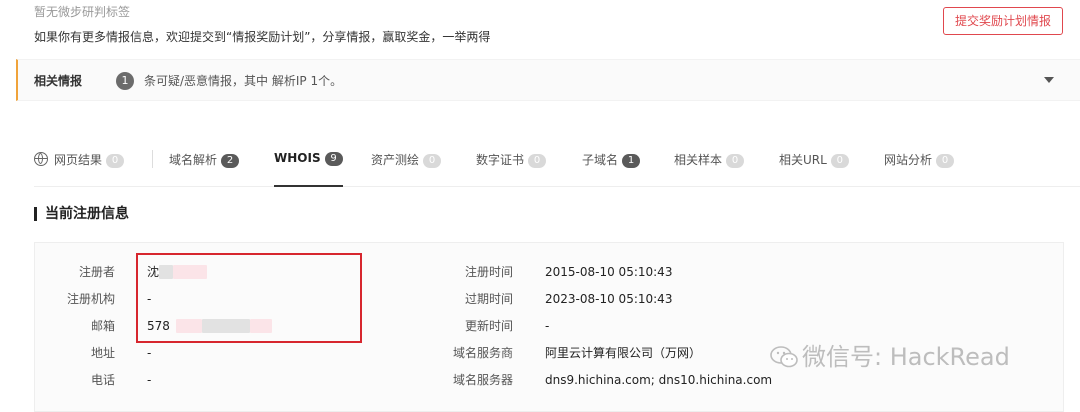 Image resolution: width=1080 pixels, height=412 pixels. Describe the element at coordinates (230, 161) in the screenshot. I see `tab-count-badge: 2` at that location.